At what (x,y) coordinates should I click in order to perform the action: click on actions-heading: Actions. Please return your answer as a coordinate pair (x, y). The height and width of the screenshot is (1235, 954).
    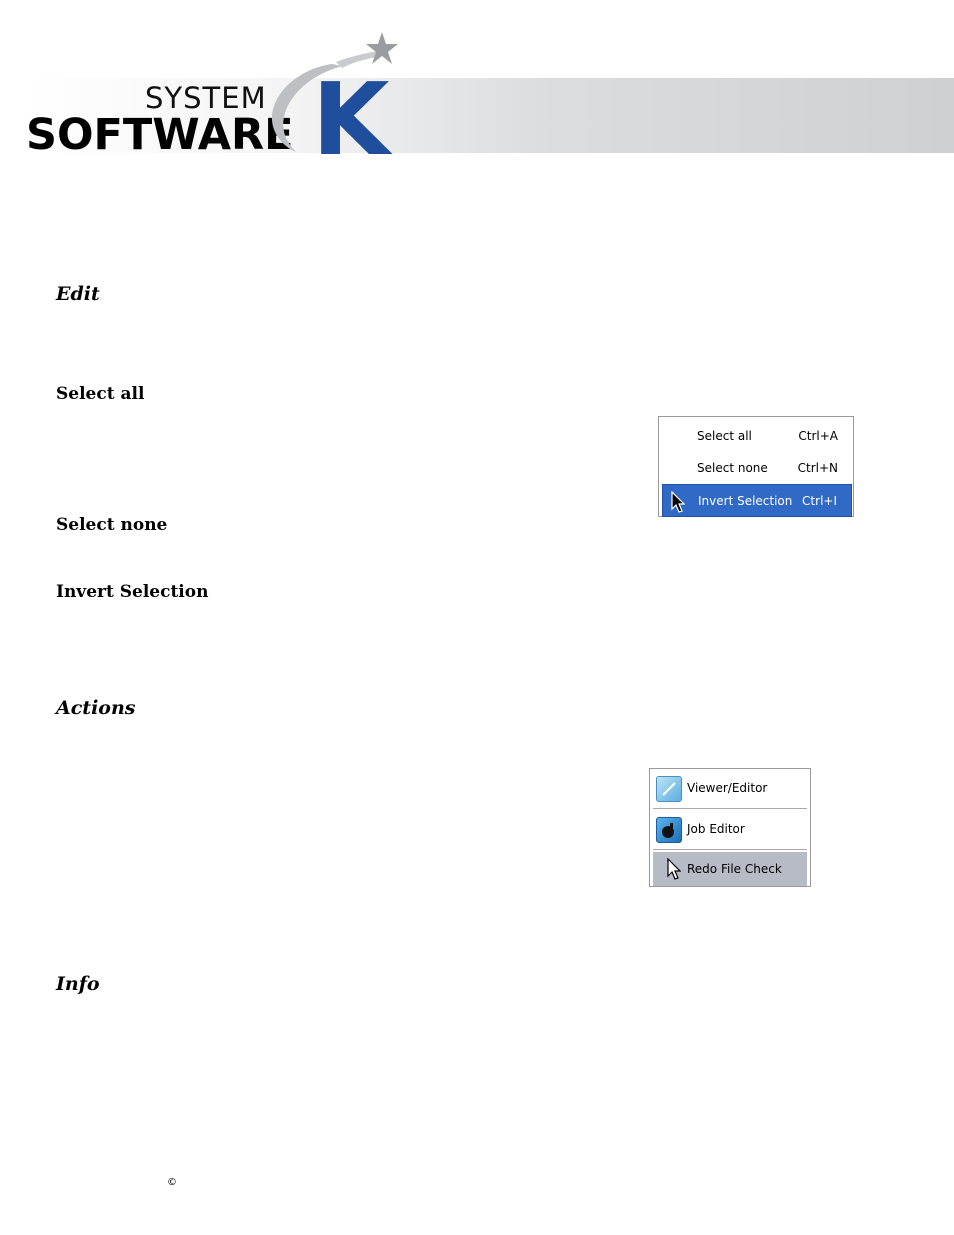
    Looking at the image, I should click on (96, 708).